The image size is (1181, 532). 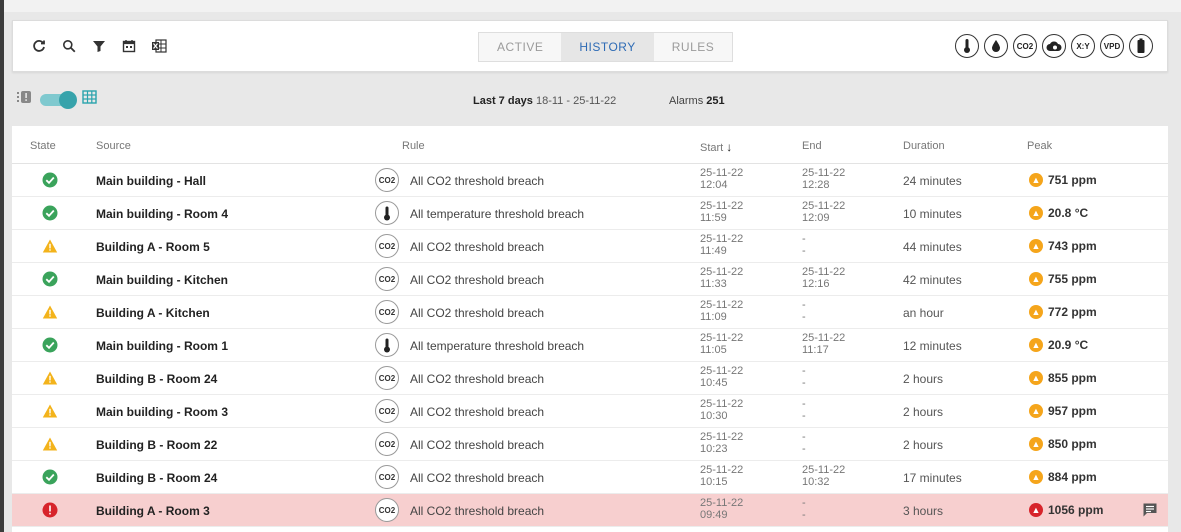 What do you see at coordinates (1083, 46) in the screenshot?
I see `xy-sensor-icon: X:Y` at bounding box center [1083, 46].